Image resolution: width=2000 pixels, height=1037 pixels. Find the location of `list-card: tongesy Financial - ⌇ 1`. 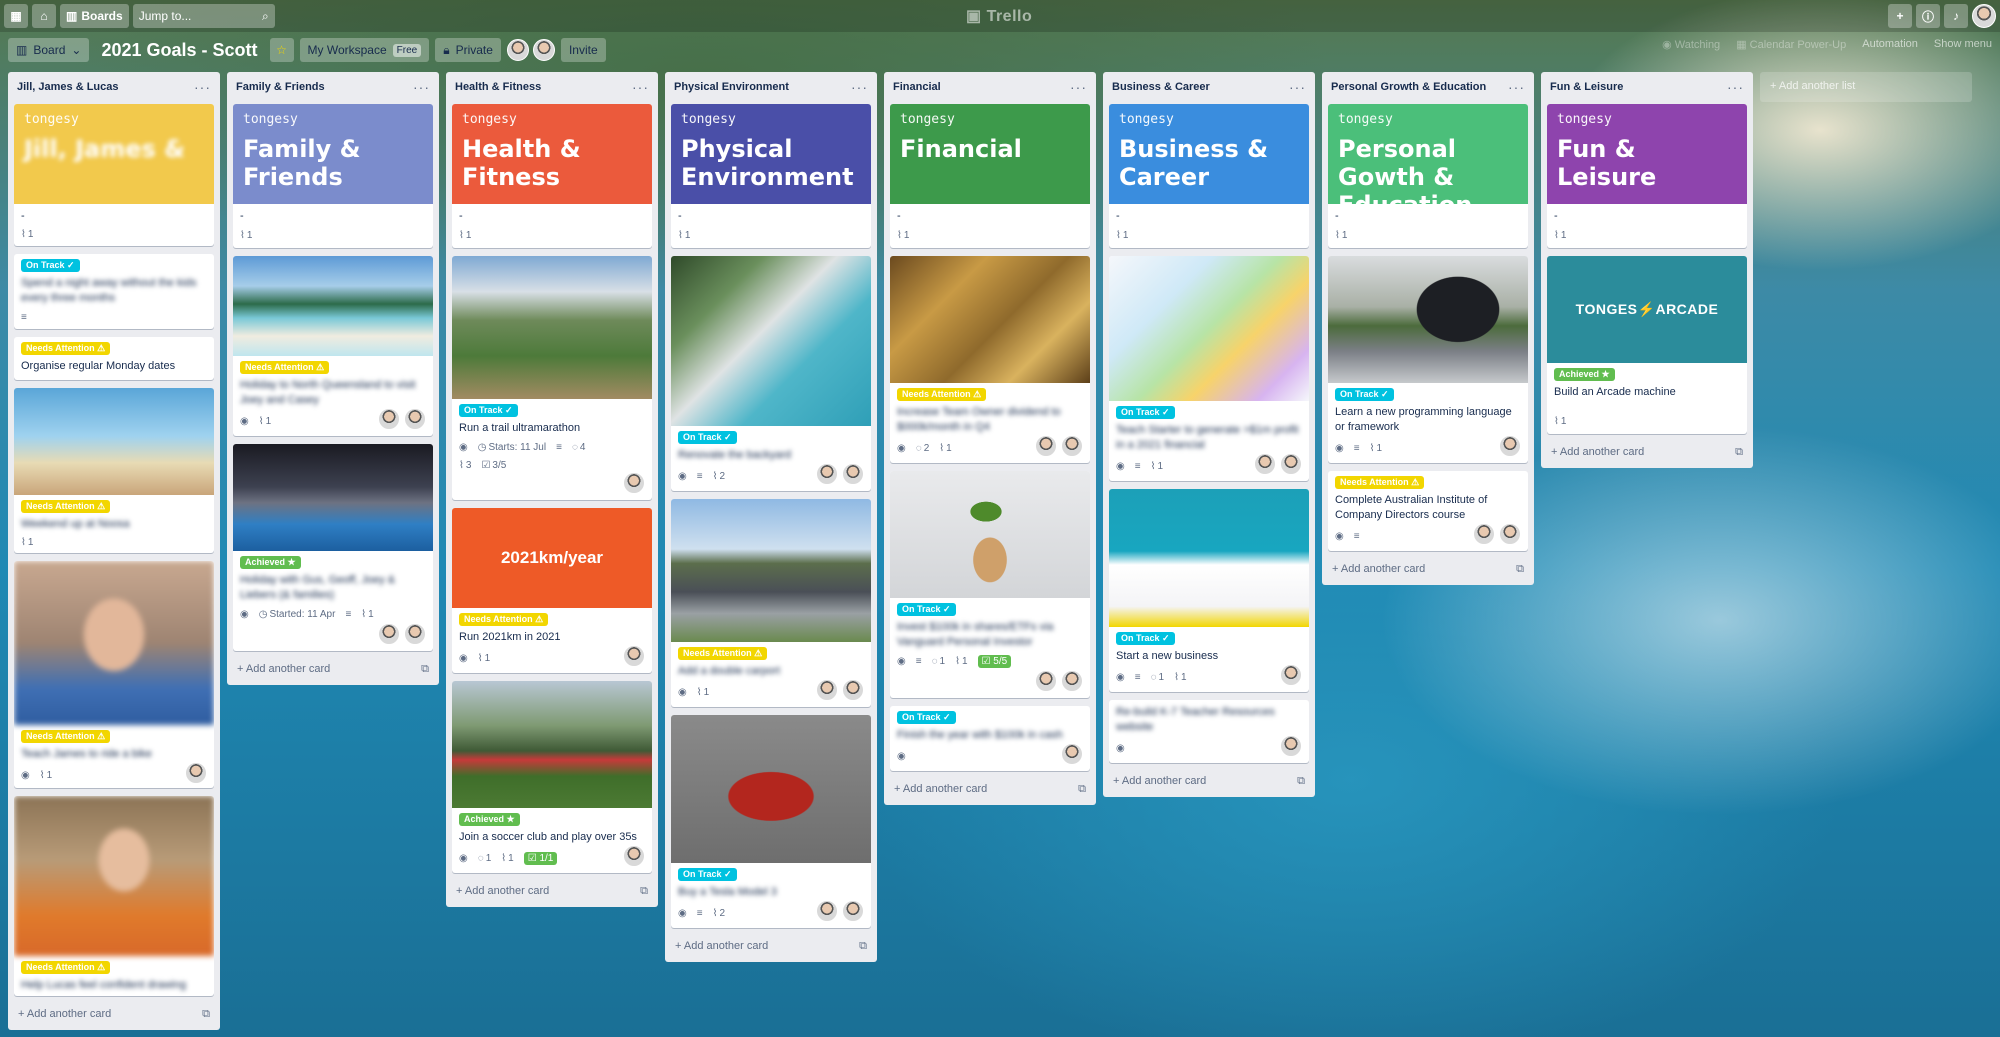

list-card: tongesy Financial - ⌇ 1 is located at coordinates (990, 176).